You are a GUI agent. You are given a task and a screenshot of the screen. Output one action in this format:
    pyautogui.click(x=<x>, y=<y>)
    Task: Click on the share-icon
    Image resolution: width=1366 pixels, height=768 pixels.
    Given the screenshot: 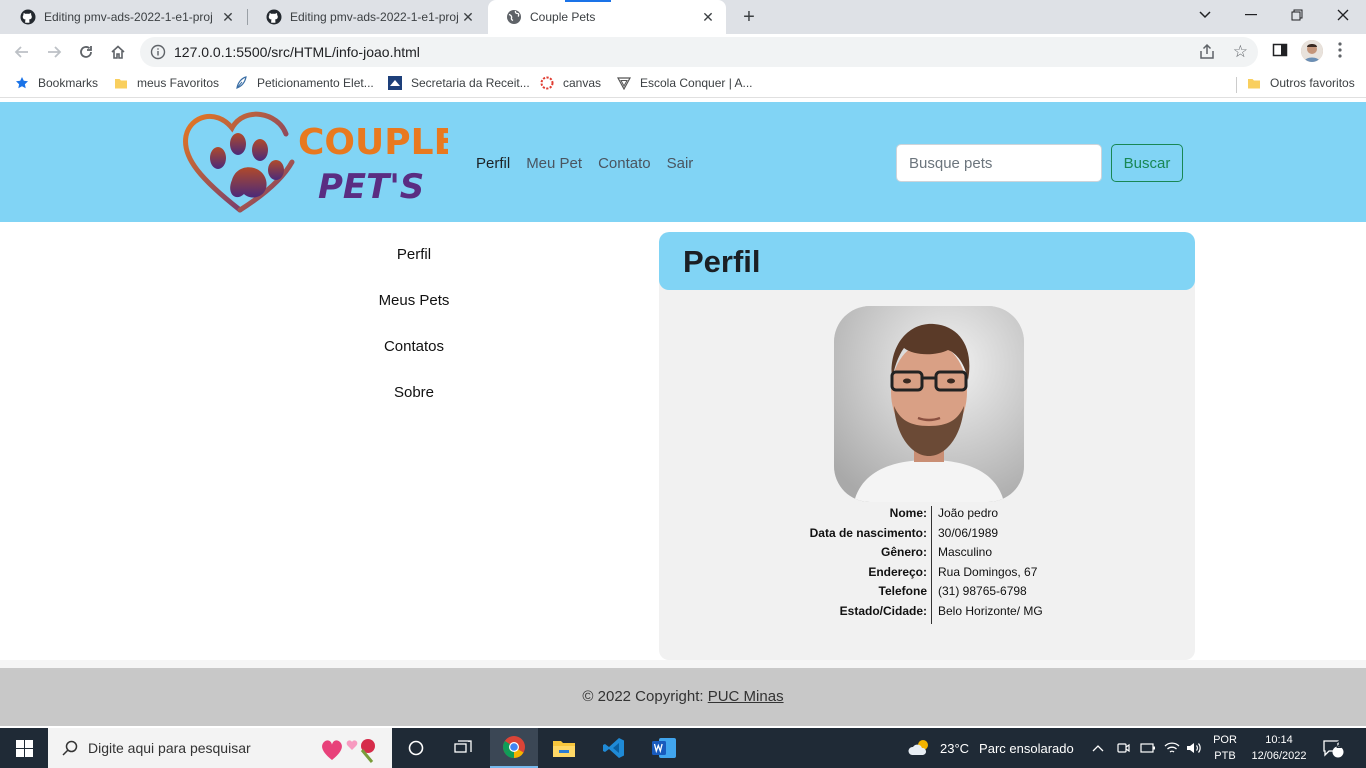 What is the action you would take?
    pyautogui.click(x=1207, y=52)
    